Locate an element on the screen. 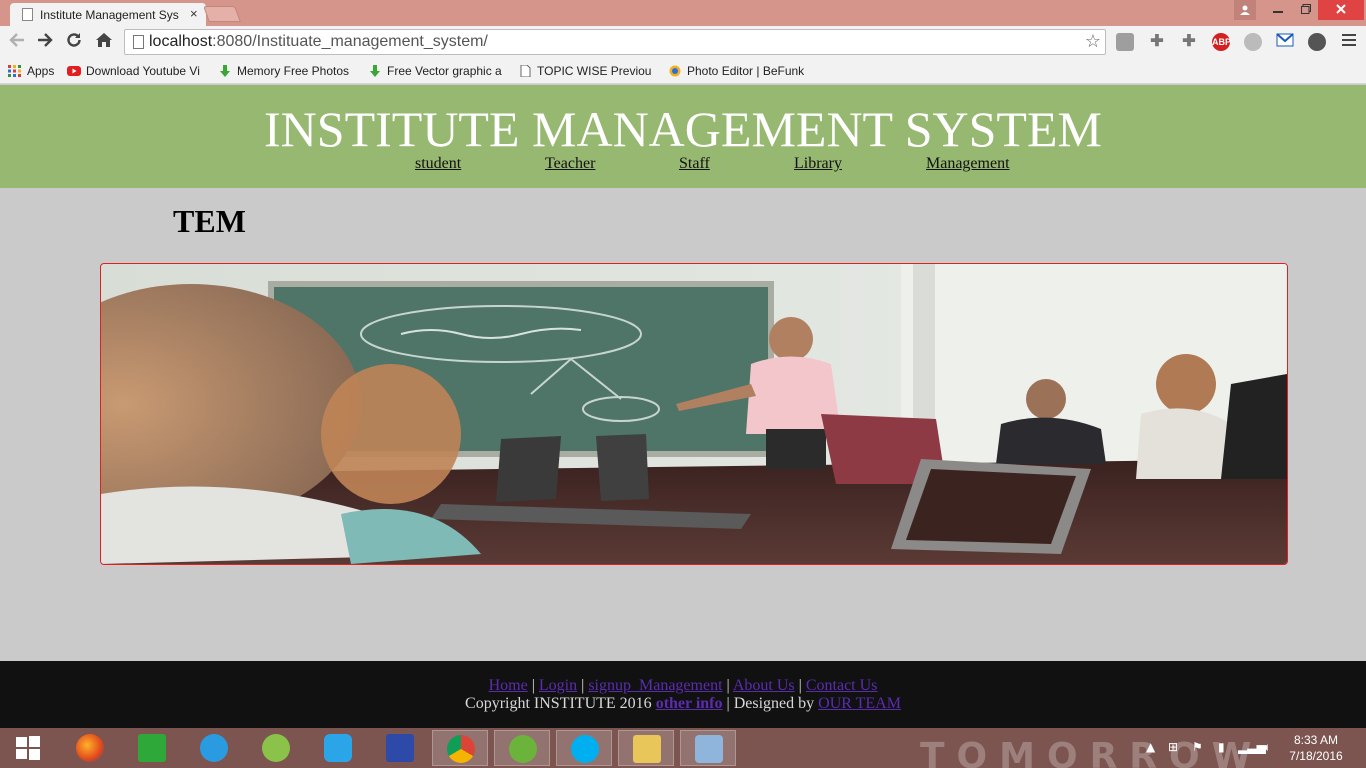  bookmark-memory-free-photos: Memory Free Photos is located at coordinates (287, 71).